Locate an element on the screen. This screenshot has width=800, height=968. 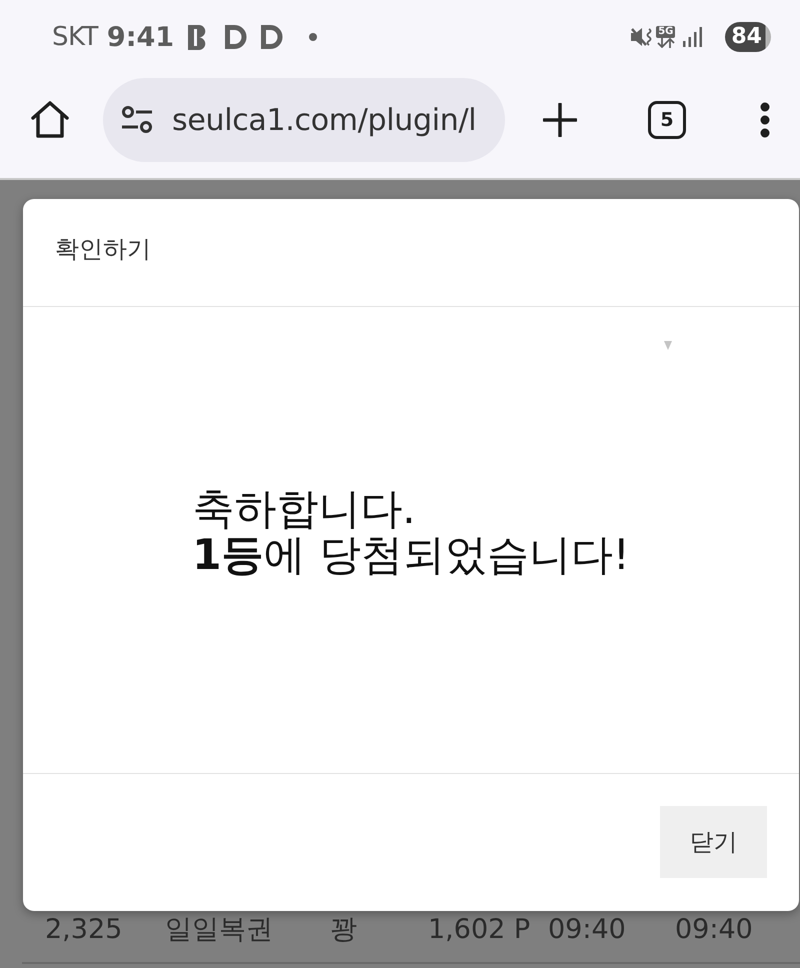
plus-icon is located at coordinates (560, 120).